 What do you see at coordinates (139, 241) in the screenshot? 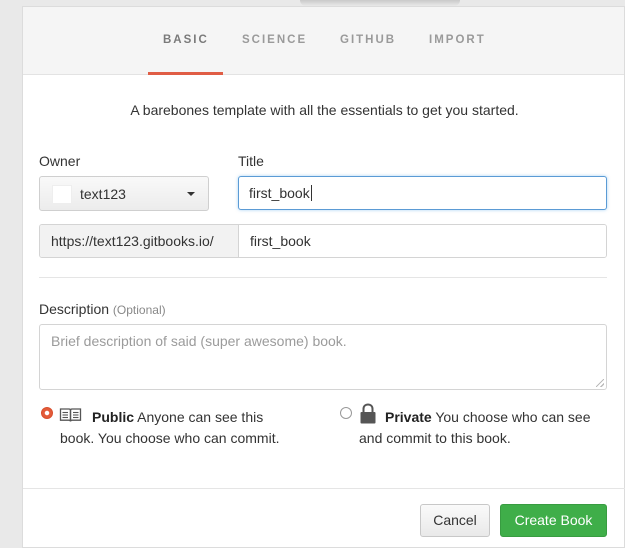
I see `url-prefix: https://text123.gitbooks.io/` at bounding box center [139, 241].